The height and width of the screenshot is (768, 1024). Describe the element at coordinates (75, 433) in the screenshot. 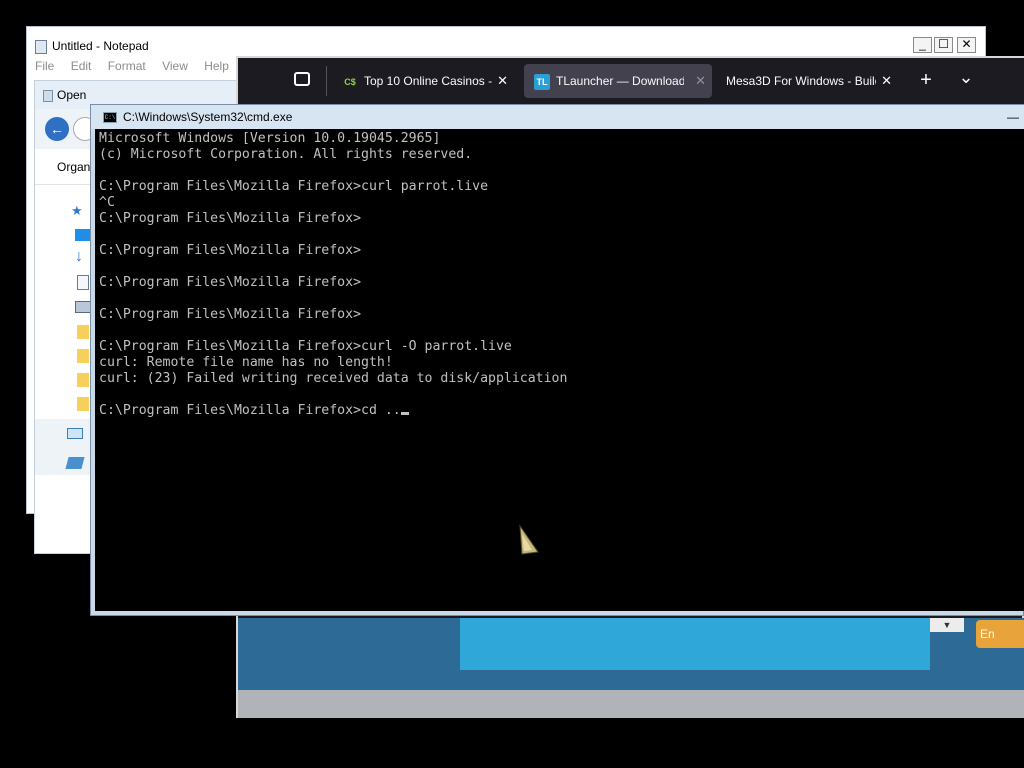

I see `computer-icon` at that location.